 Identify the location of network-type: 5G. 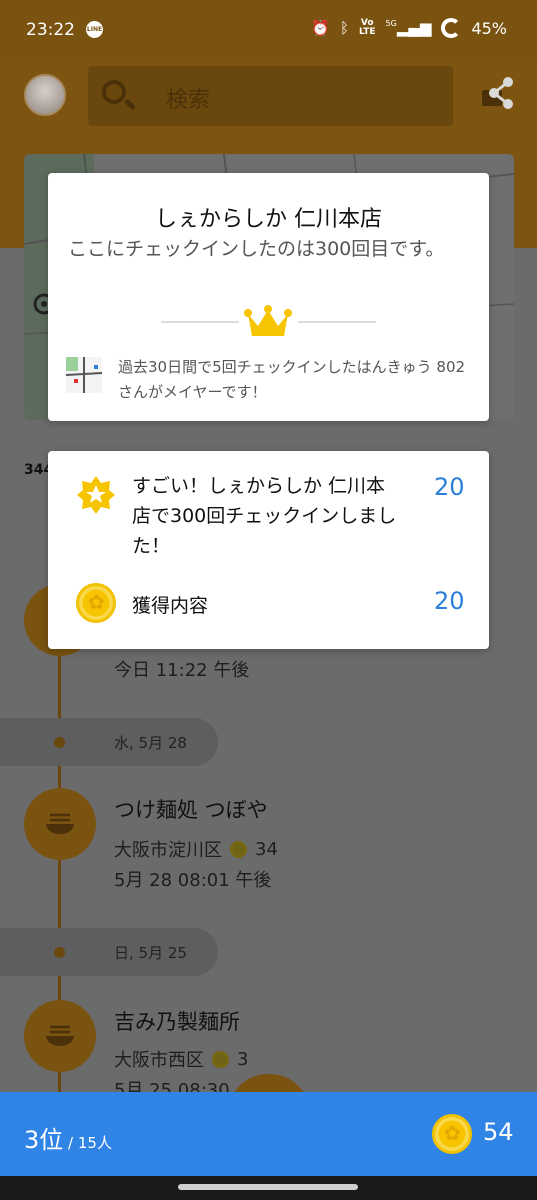
(391, 23).